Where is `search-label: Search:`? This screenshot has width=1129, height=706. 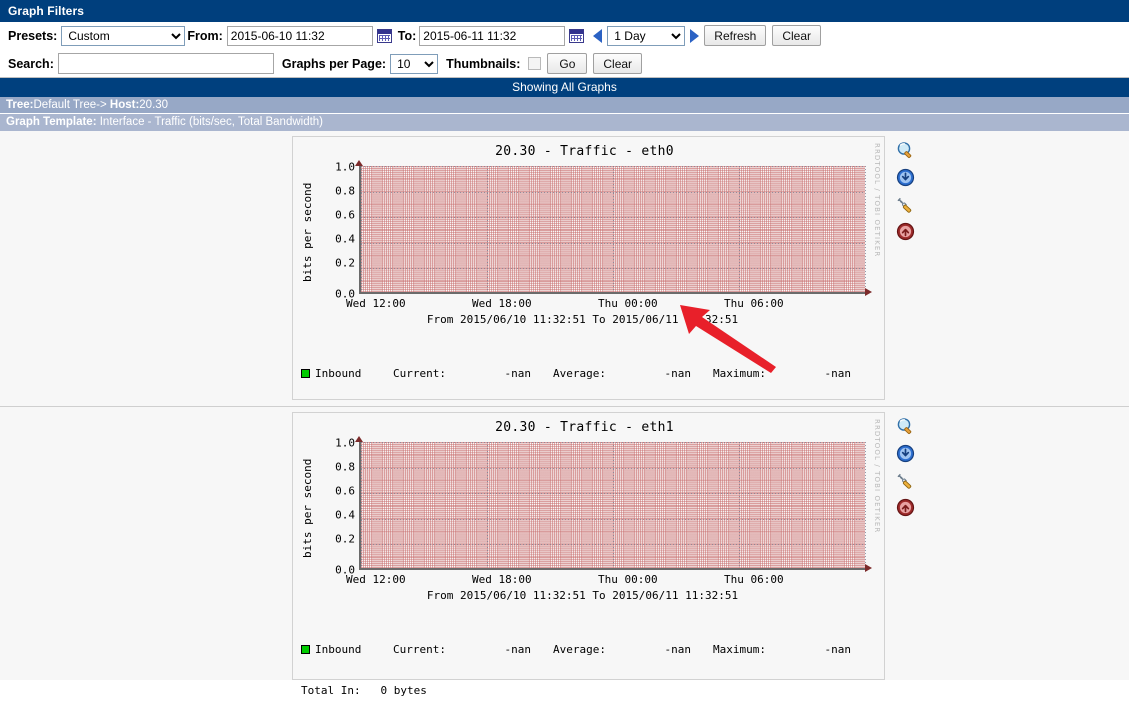 search-label: Search: is located at coordinates (31, 63).